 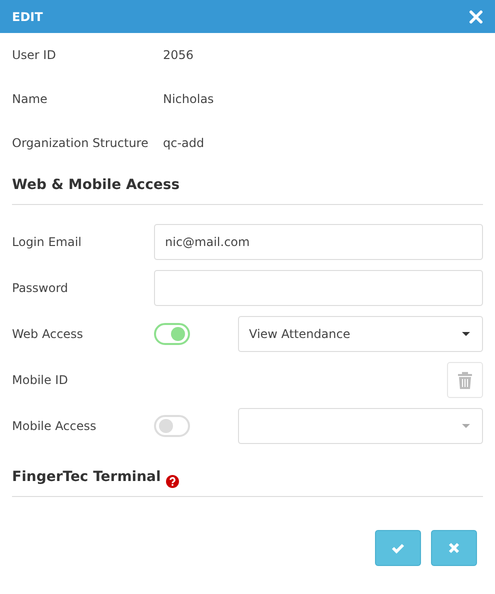 I want to click on email-field: nic@mail.com, so click(x=318, y=242).